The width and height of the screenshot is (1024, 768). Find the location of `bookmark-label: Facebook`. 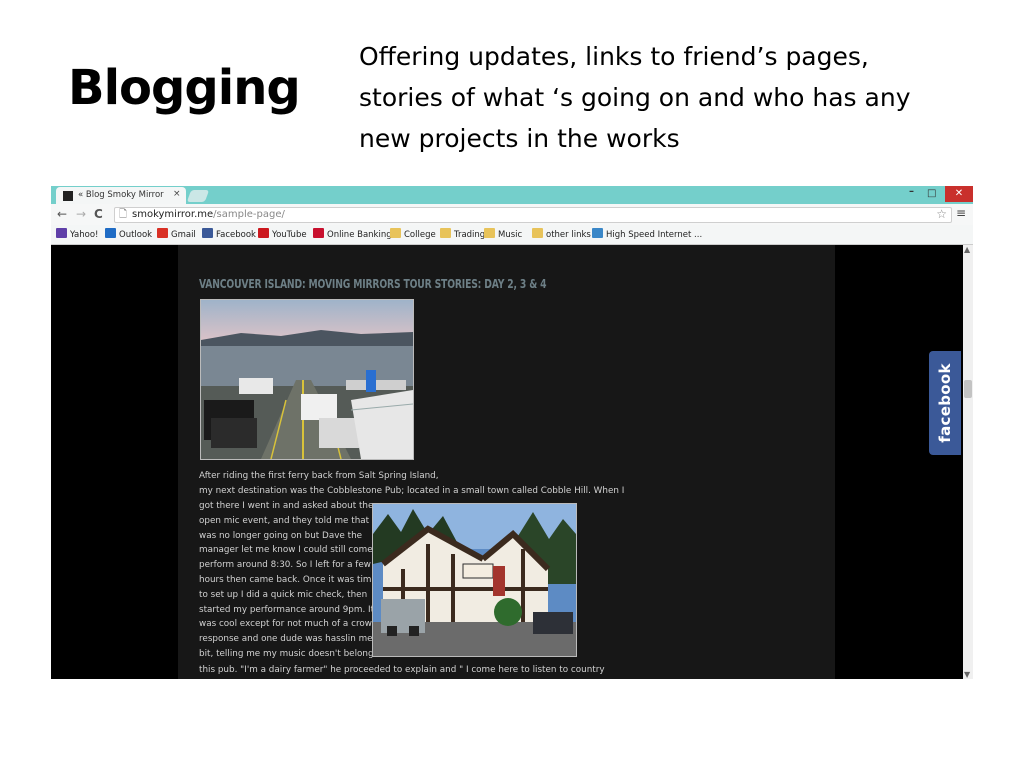

bookmark-label: Facebook is located at coordinates (236, 235).